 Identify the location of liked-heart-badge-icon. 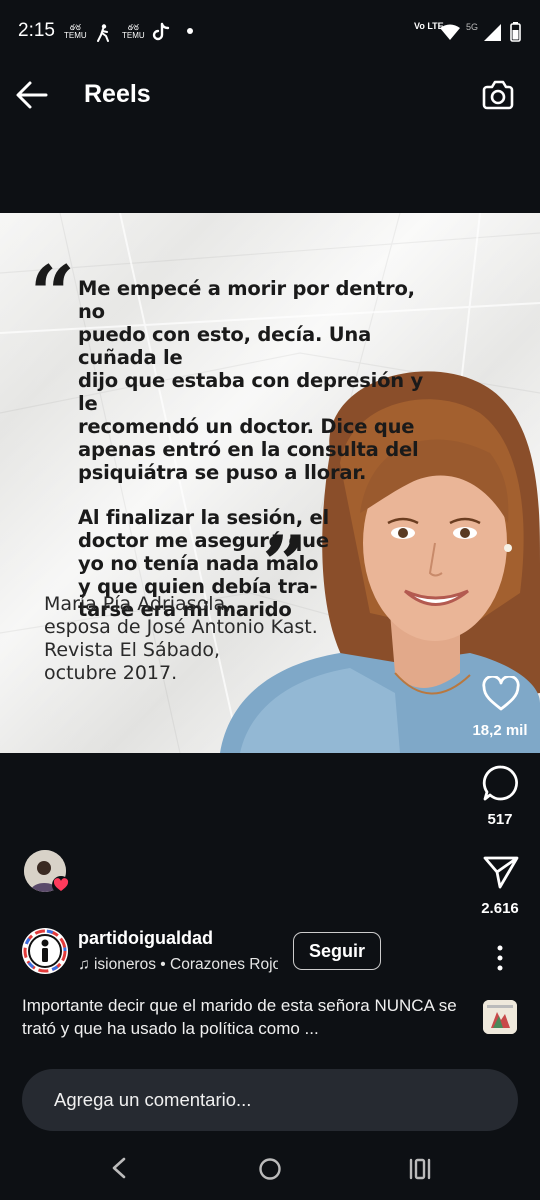
(61, 885).